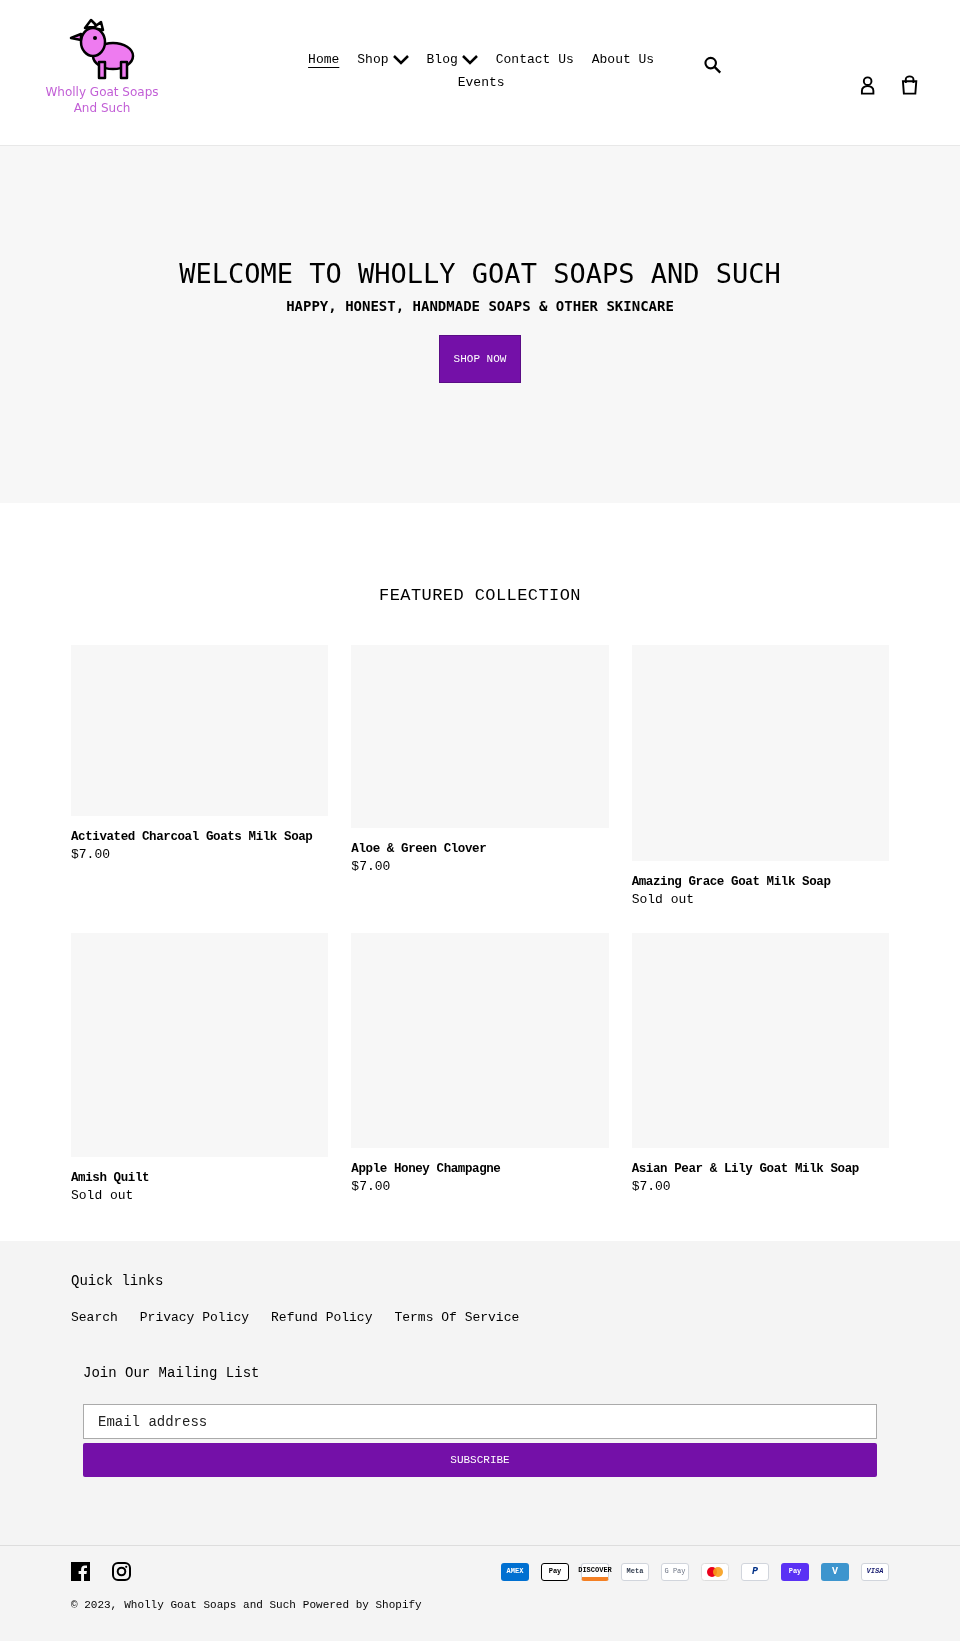 The height and width of the screenshot is (1642, 960). Describe the element at coordinates (480, 1460) in the screenshot. I see `subscribe-button: SUBSCRIBE` at that location.